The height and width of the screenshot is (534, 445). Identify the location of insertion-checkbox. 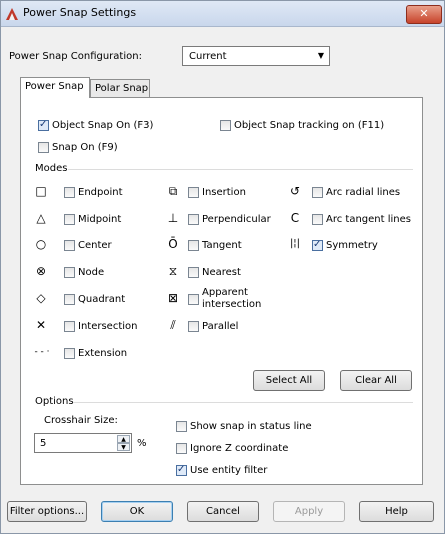
(193, 192).